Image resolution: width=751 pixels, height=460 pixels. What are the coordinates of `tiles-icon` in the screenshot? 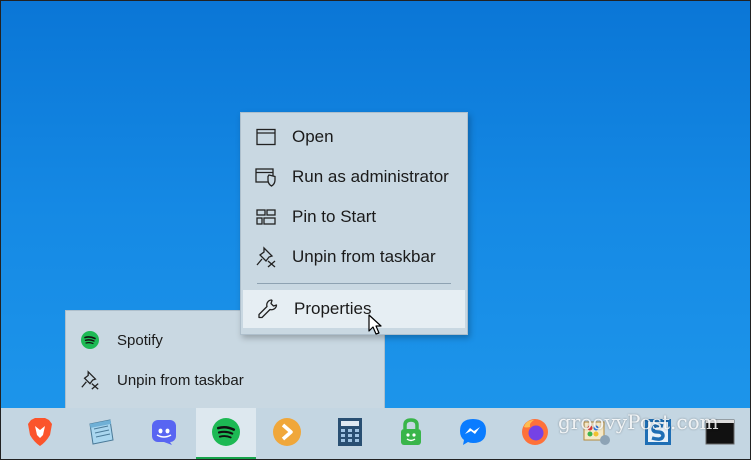 It's located at (266, 217).